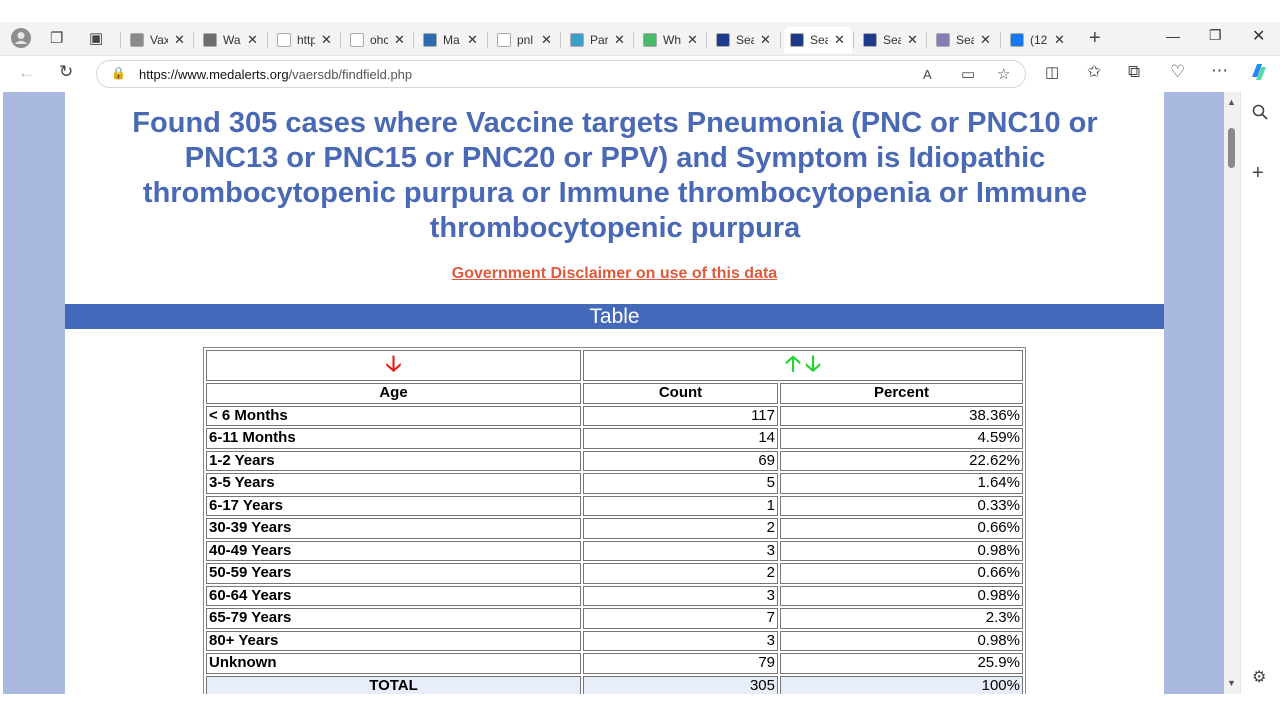 The height and width of the screenshot is (720, 1280). What do you see at coordinates (793, 363) in the screenshot?
I see `sort-ascending-arrow-icon: 🡡` at bounding box center [793, 363].